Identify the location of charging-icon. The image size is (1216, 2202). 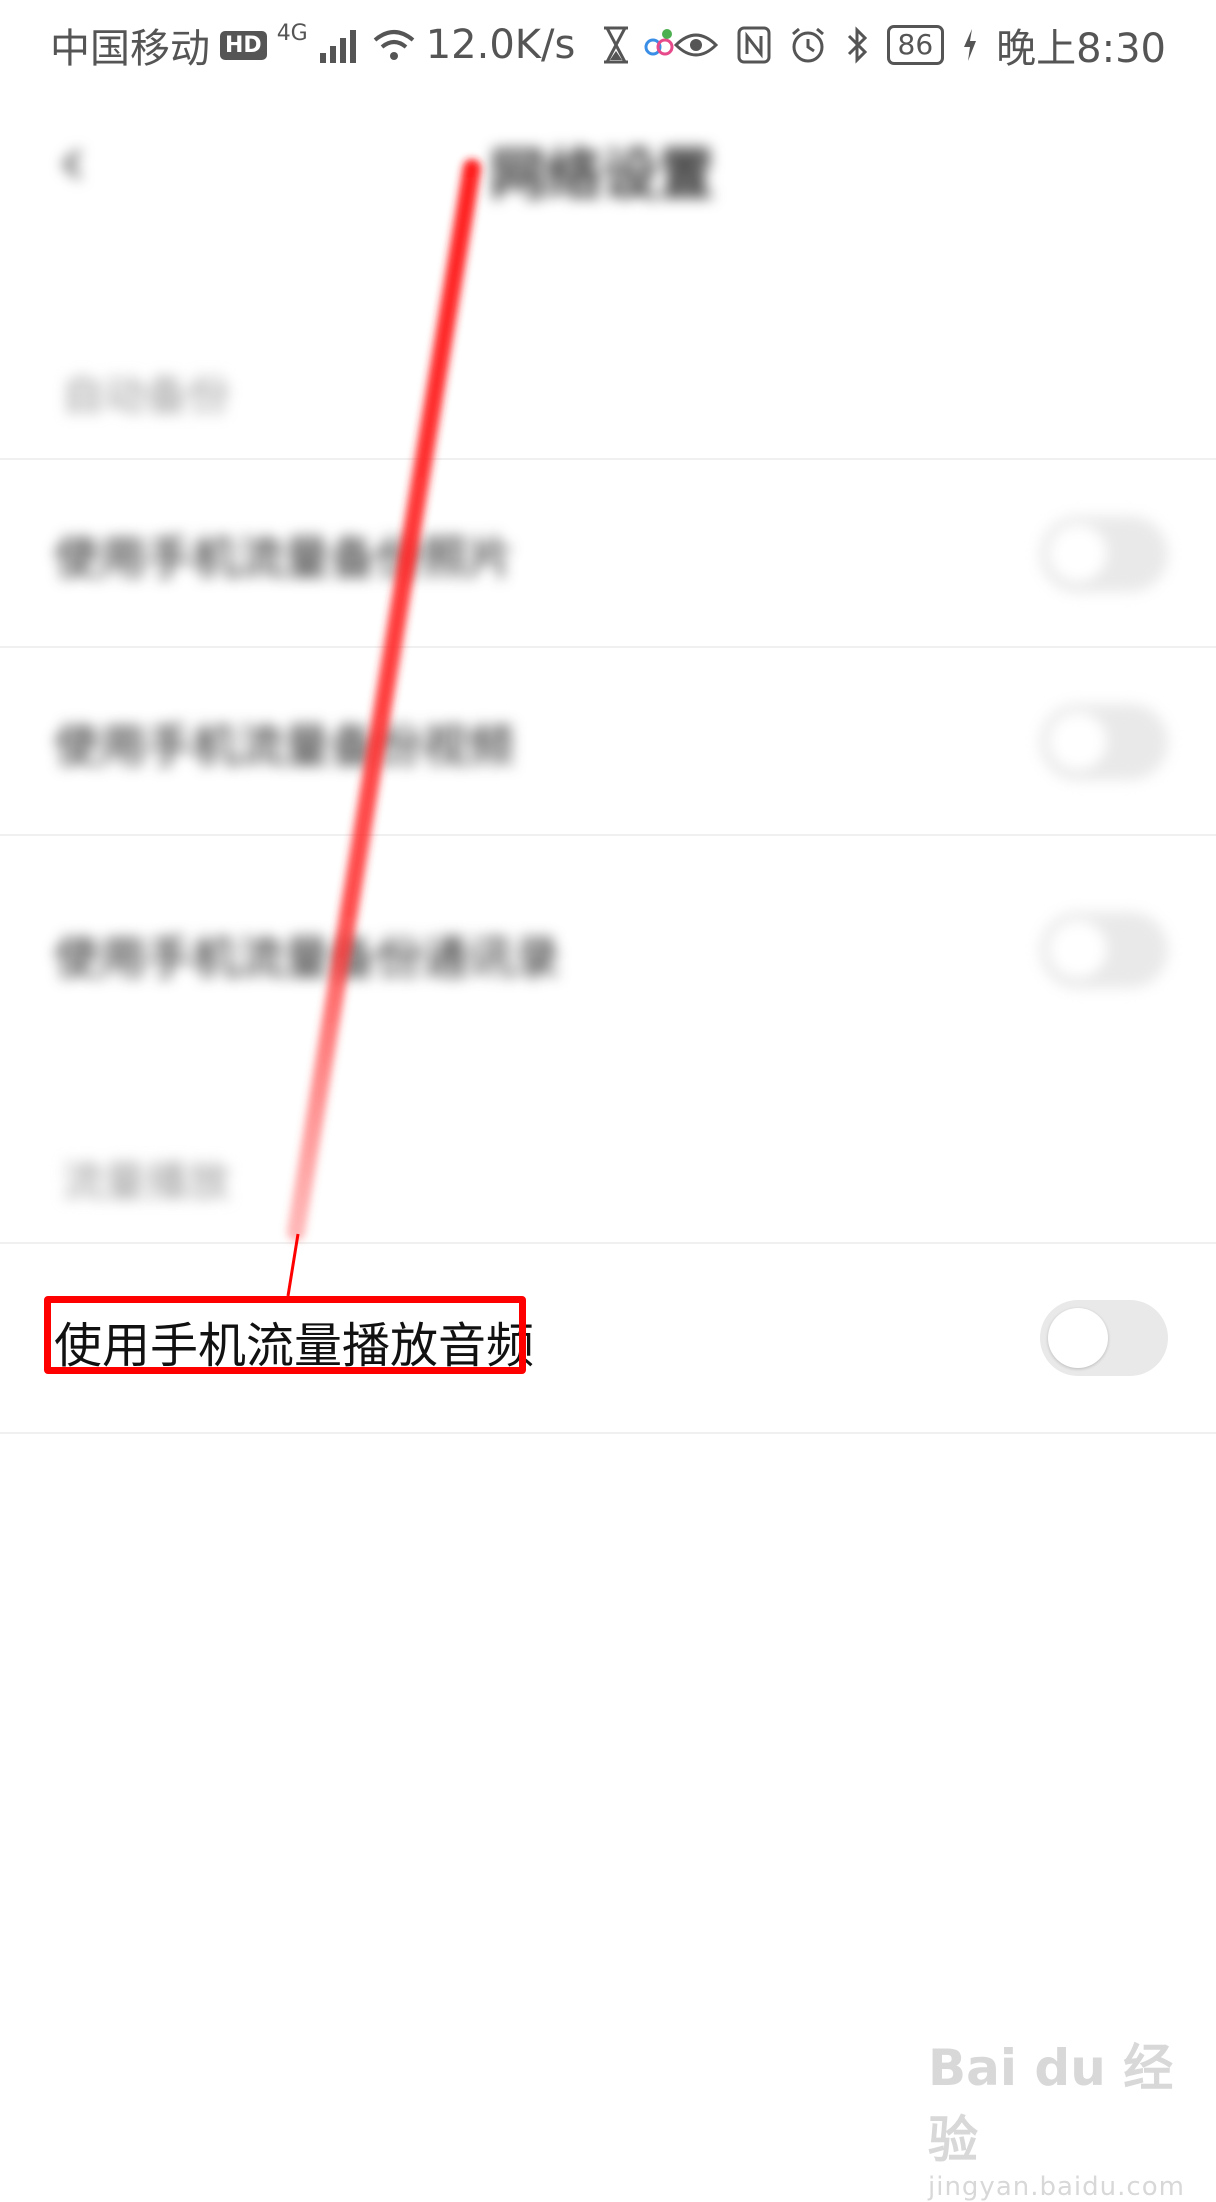
(970, 45).